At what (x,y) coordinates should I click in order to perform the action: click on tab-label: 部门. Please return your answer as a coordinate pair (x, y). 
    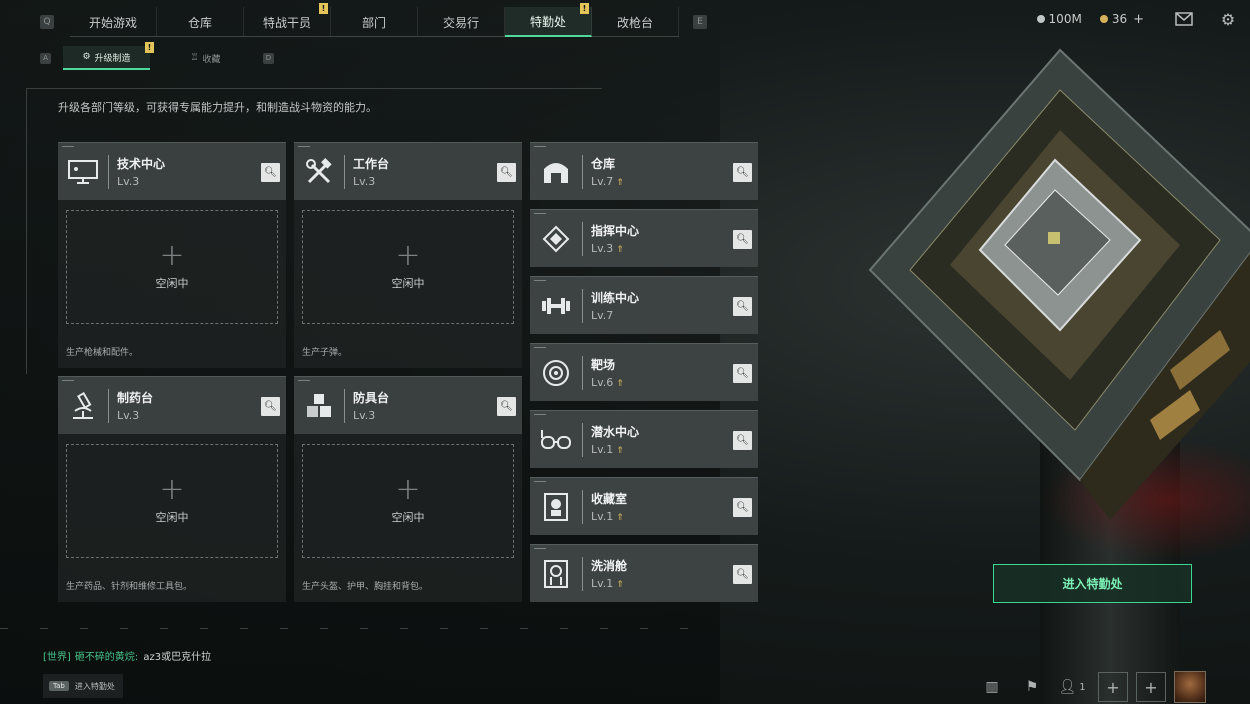
    Looking at the image, I should click on (373, 22).